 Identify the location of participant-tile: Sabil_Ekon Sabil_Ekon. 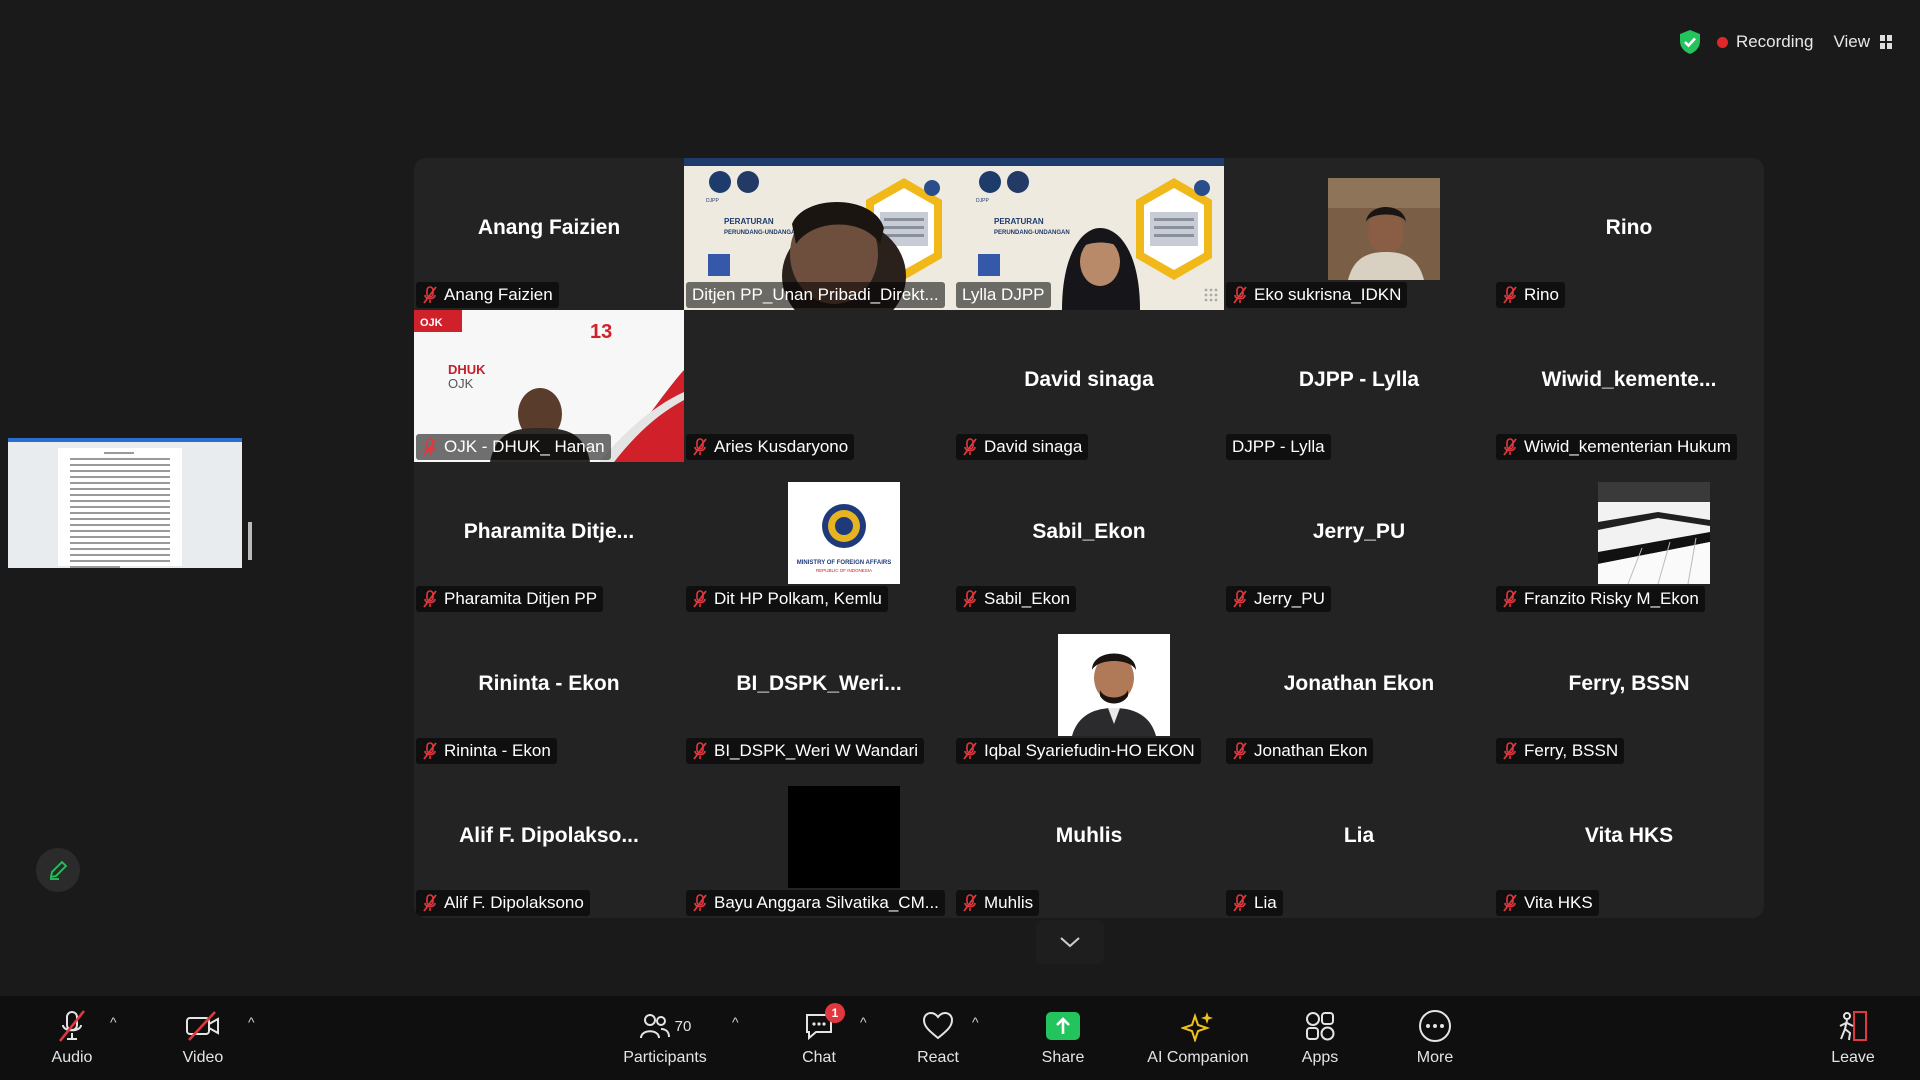
(1089, 538).